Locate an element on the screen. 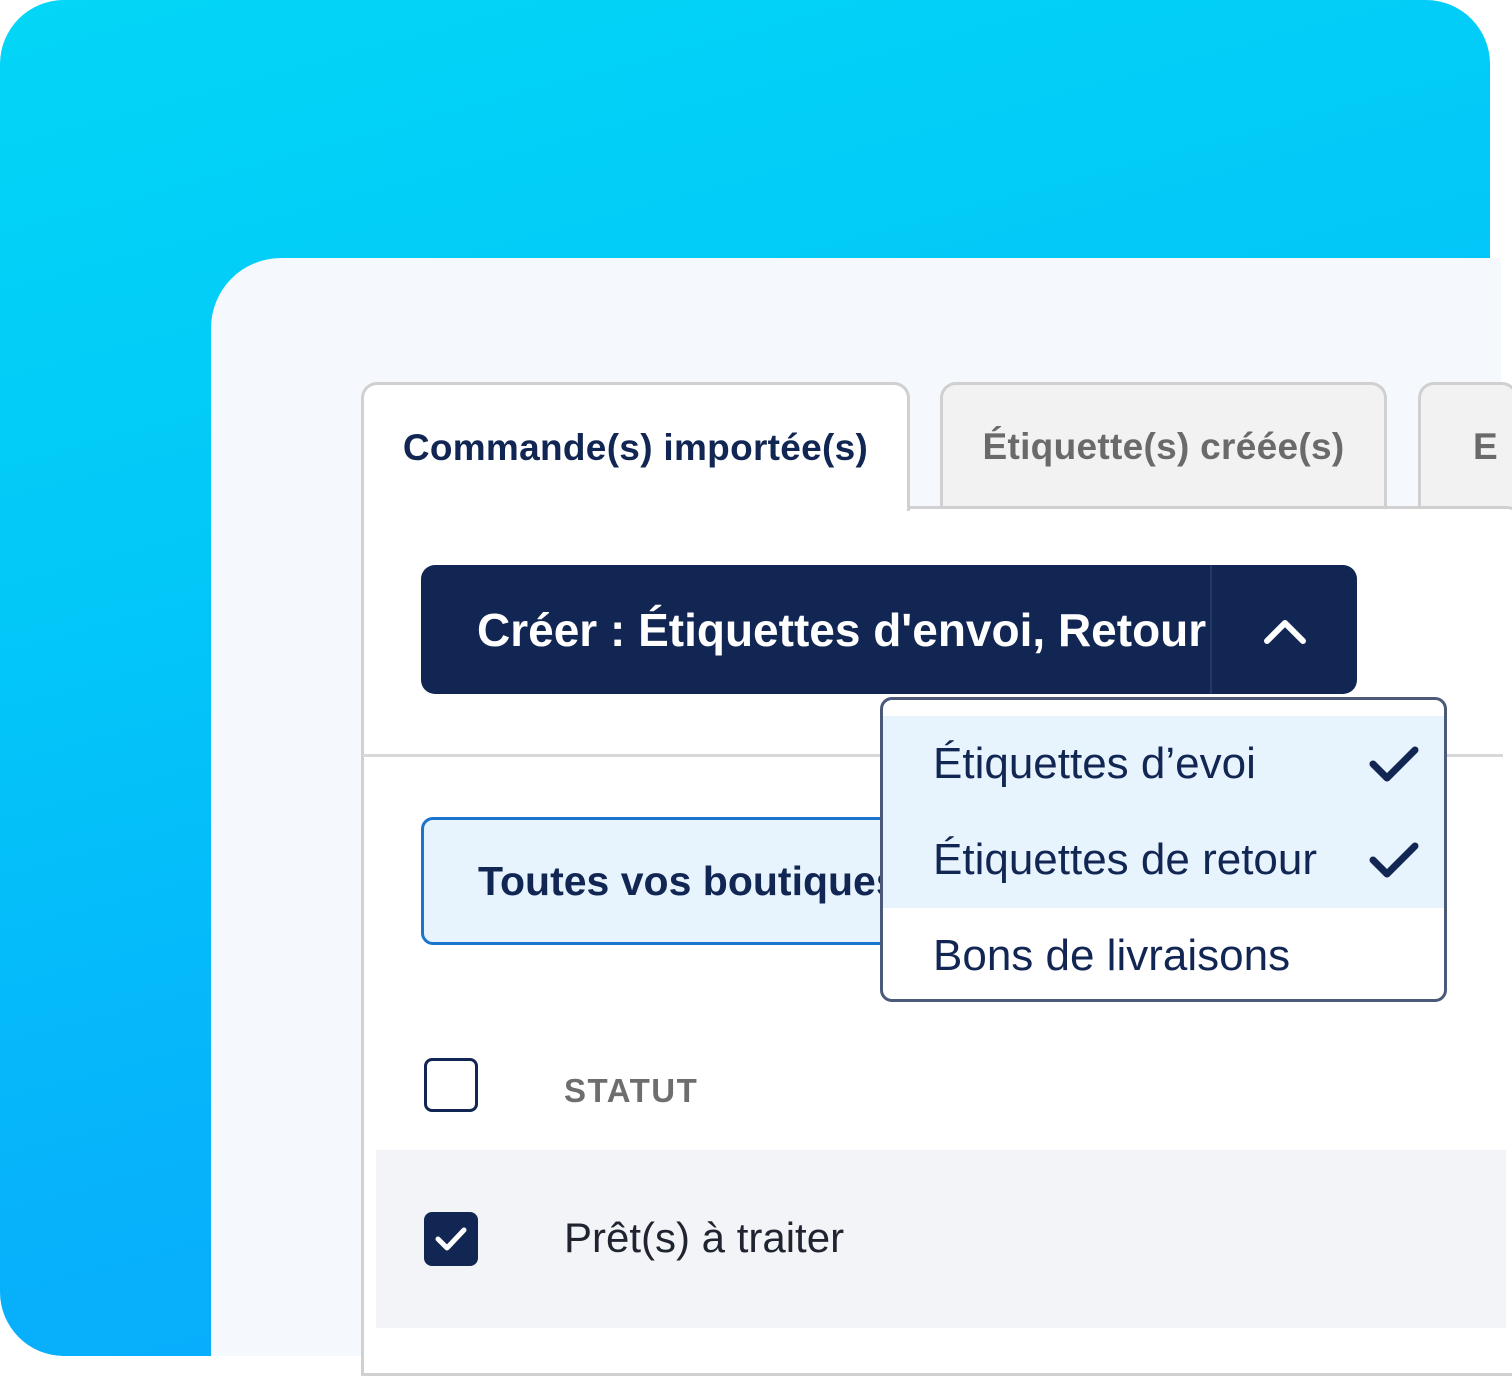  table-header-row: STATUT is located at coordinates (941, 1089).